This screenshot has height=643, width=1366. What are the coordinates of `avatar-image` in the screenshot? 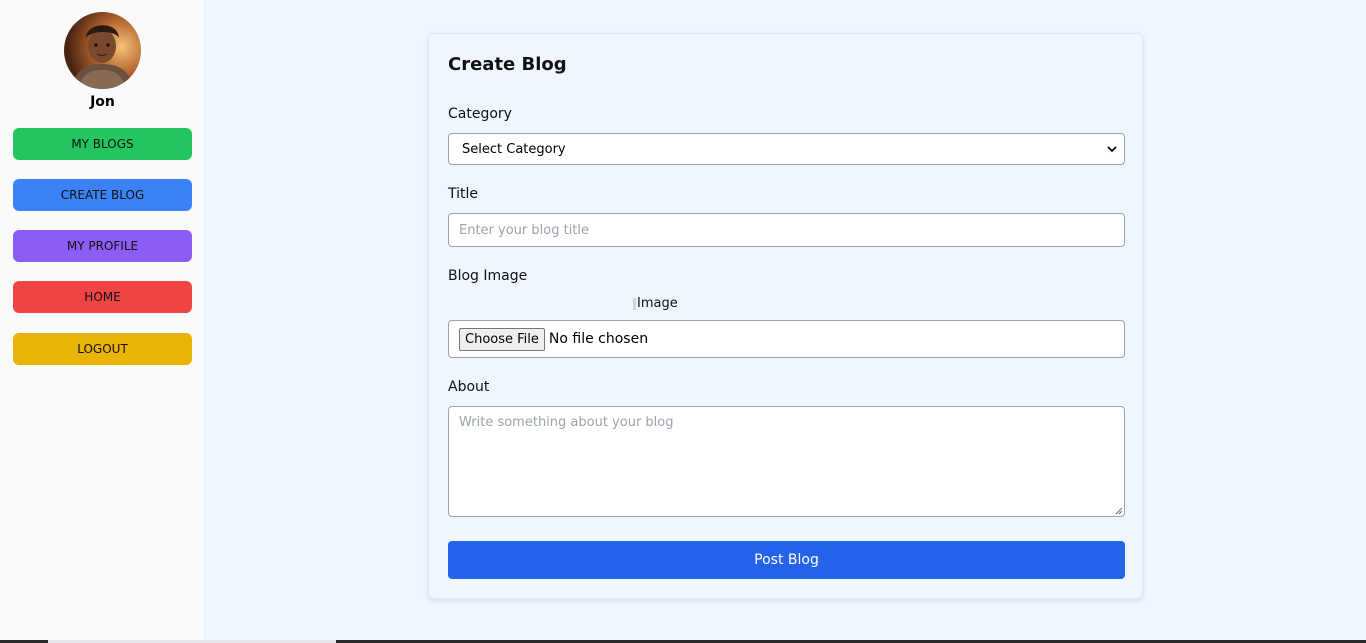 It's located at (102, 50).